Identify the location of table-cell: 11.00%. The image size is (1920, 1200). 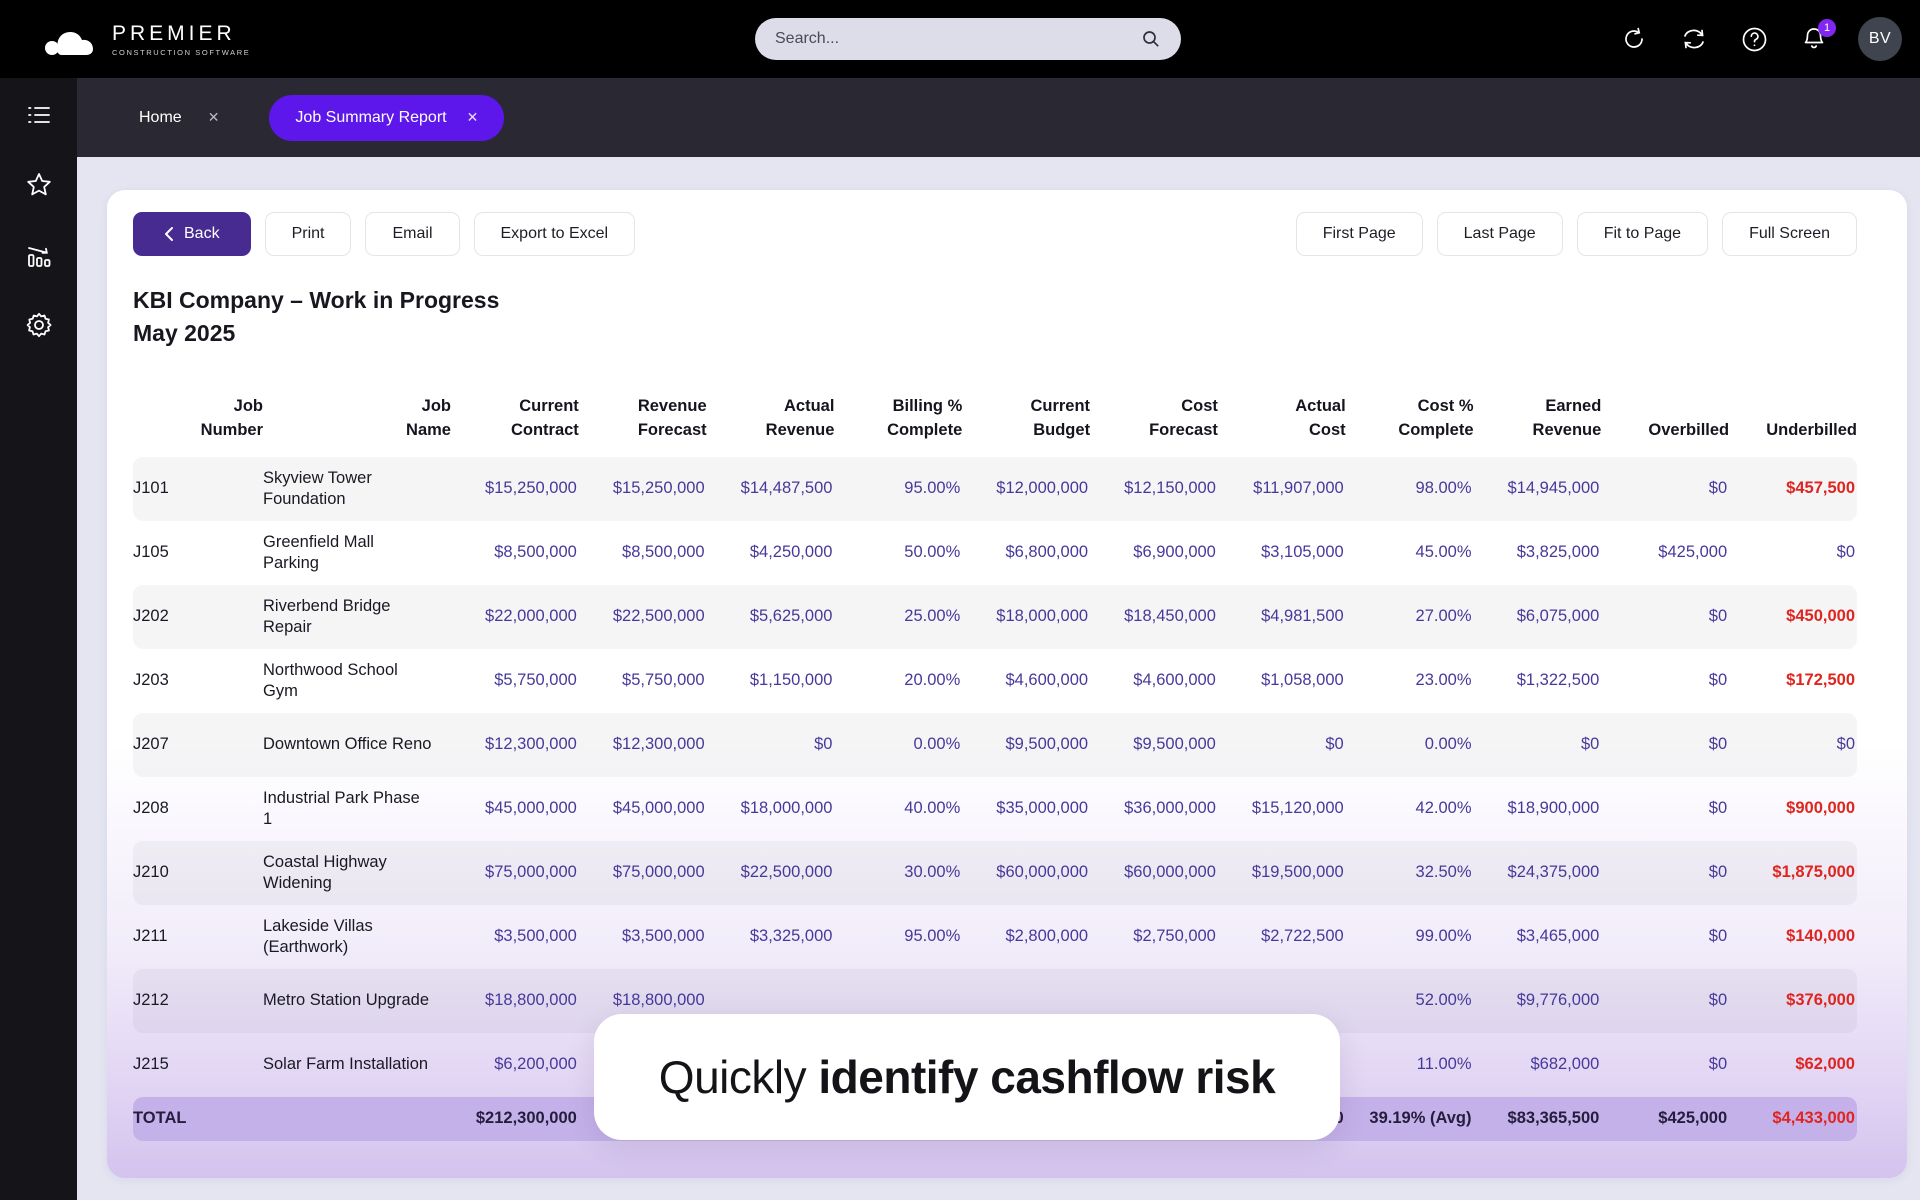
(1444, 1064).